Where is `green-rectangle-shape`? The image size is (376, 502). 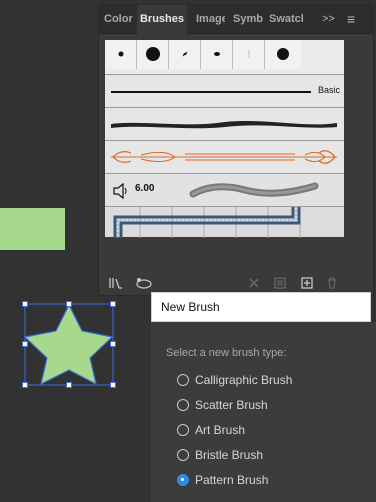
green-rectangle-shape is located at coordinates (32, 229).